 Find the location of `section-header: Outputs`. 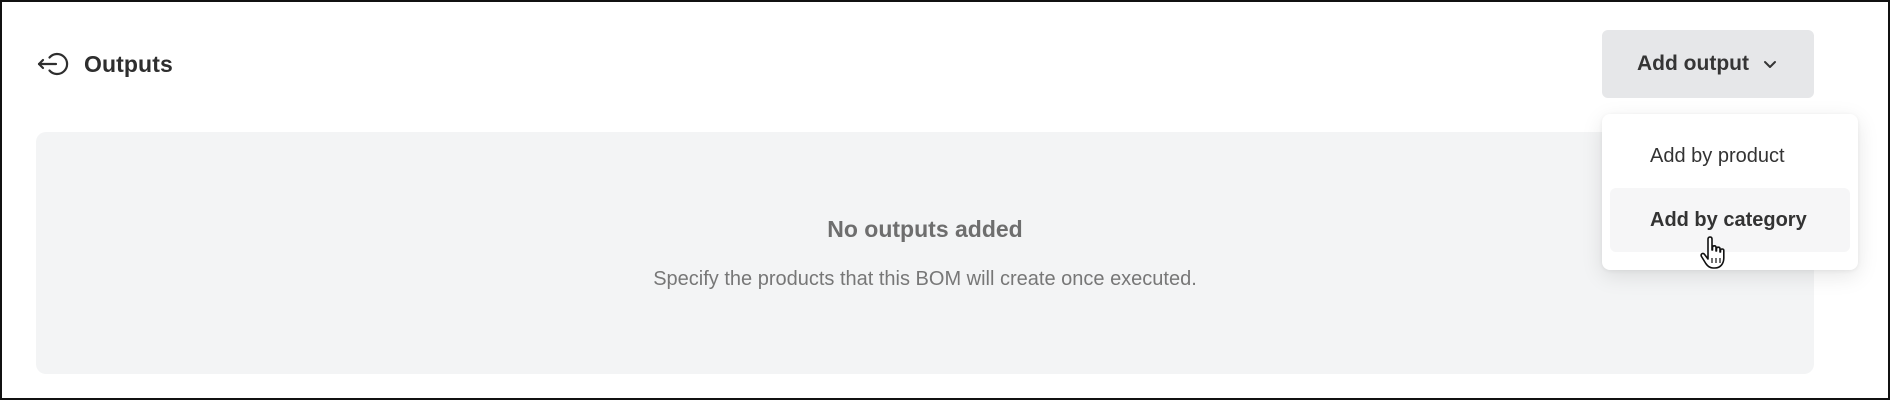

section-header: Outputs is located at coordinates (104, 64).